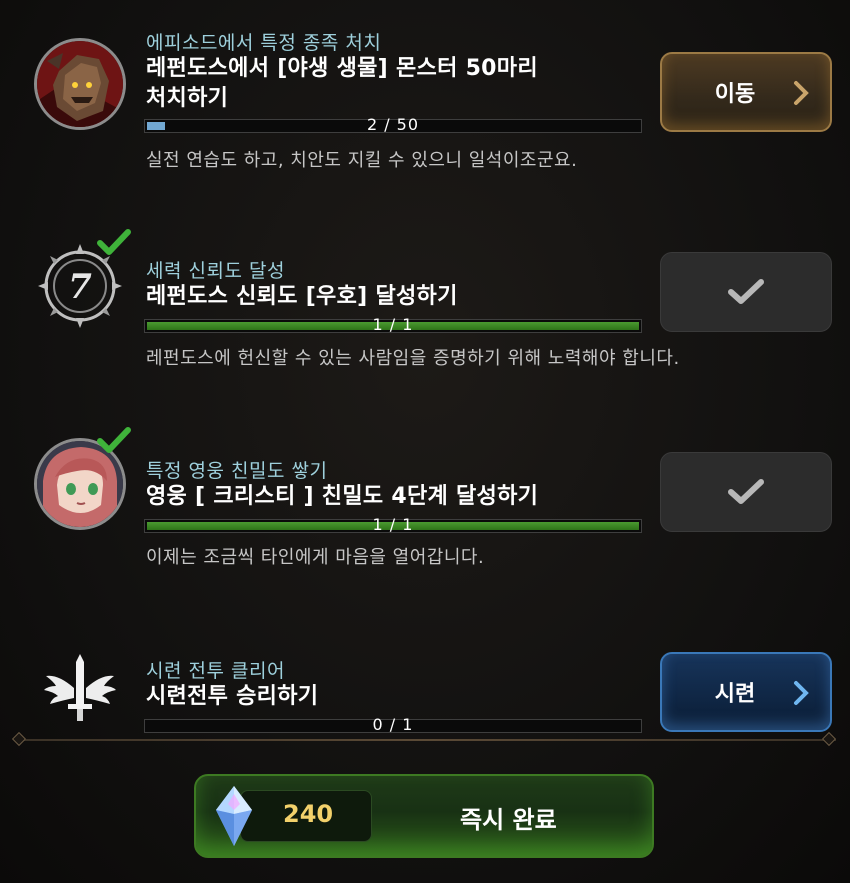 The image size is (850, 883). Describe the element at coordinates (315, 557) in the screenshot. I see `quest-description: 이제는 조금씩 타인에게 마음을 열어갑니다.` at that location.